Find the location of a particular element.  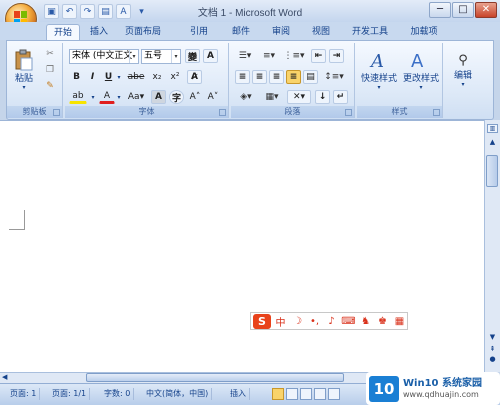

user-icon: ♞ is located at coordinates (365, 321).